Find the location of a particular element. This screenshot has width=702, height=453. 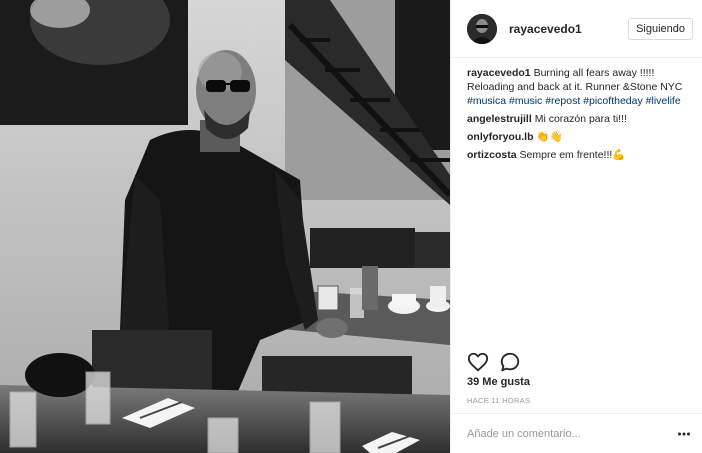

list-item: ortizcosta Sempre em frente!!!💪 is located at coordinates (580, 155).